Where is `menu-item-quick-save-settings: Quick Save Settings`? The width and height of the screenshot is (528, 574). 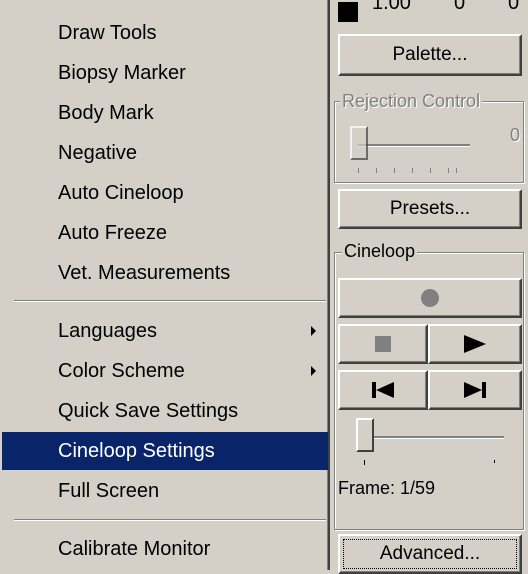 menu-item-quick-save-settings: Quick Save Settings is located at coordinates (165, 411).